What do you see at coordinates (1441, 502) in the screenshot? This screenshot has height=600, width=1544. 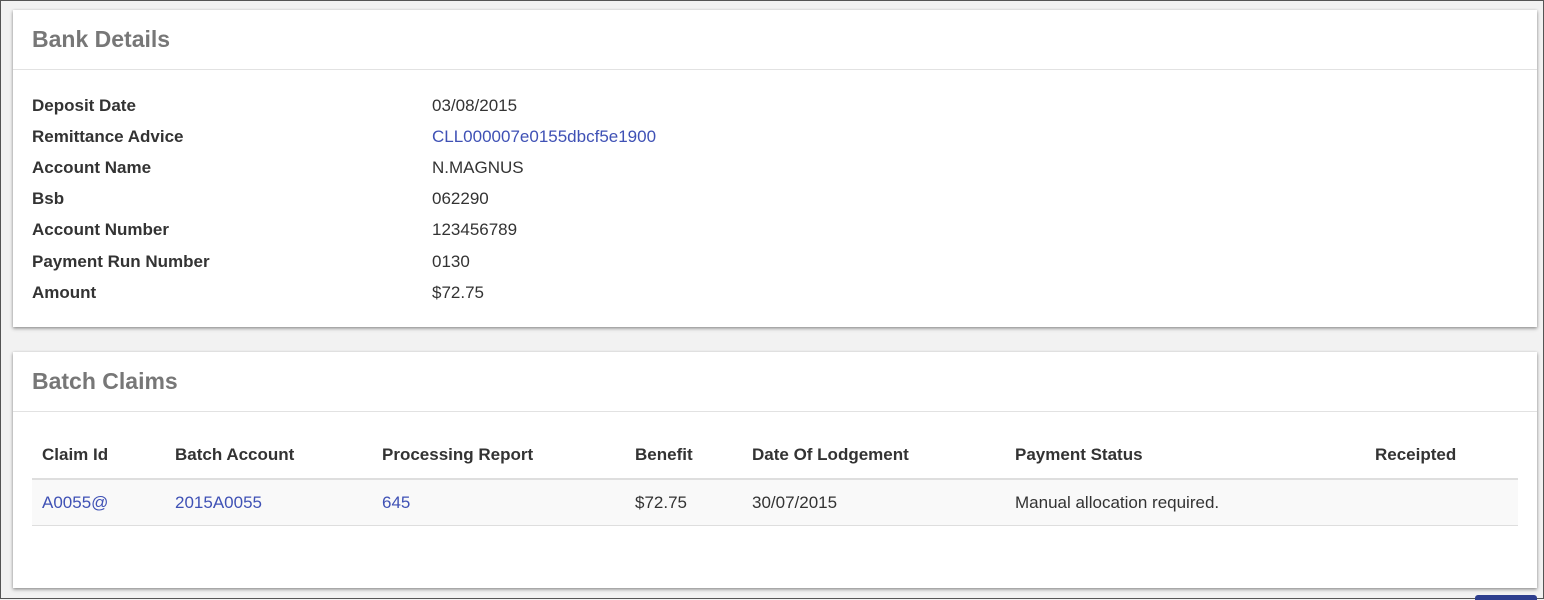 I see `receipted-cell` at bounding box center [1441, 502].